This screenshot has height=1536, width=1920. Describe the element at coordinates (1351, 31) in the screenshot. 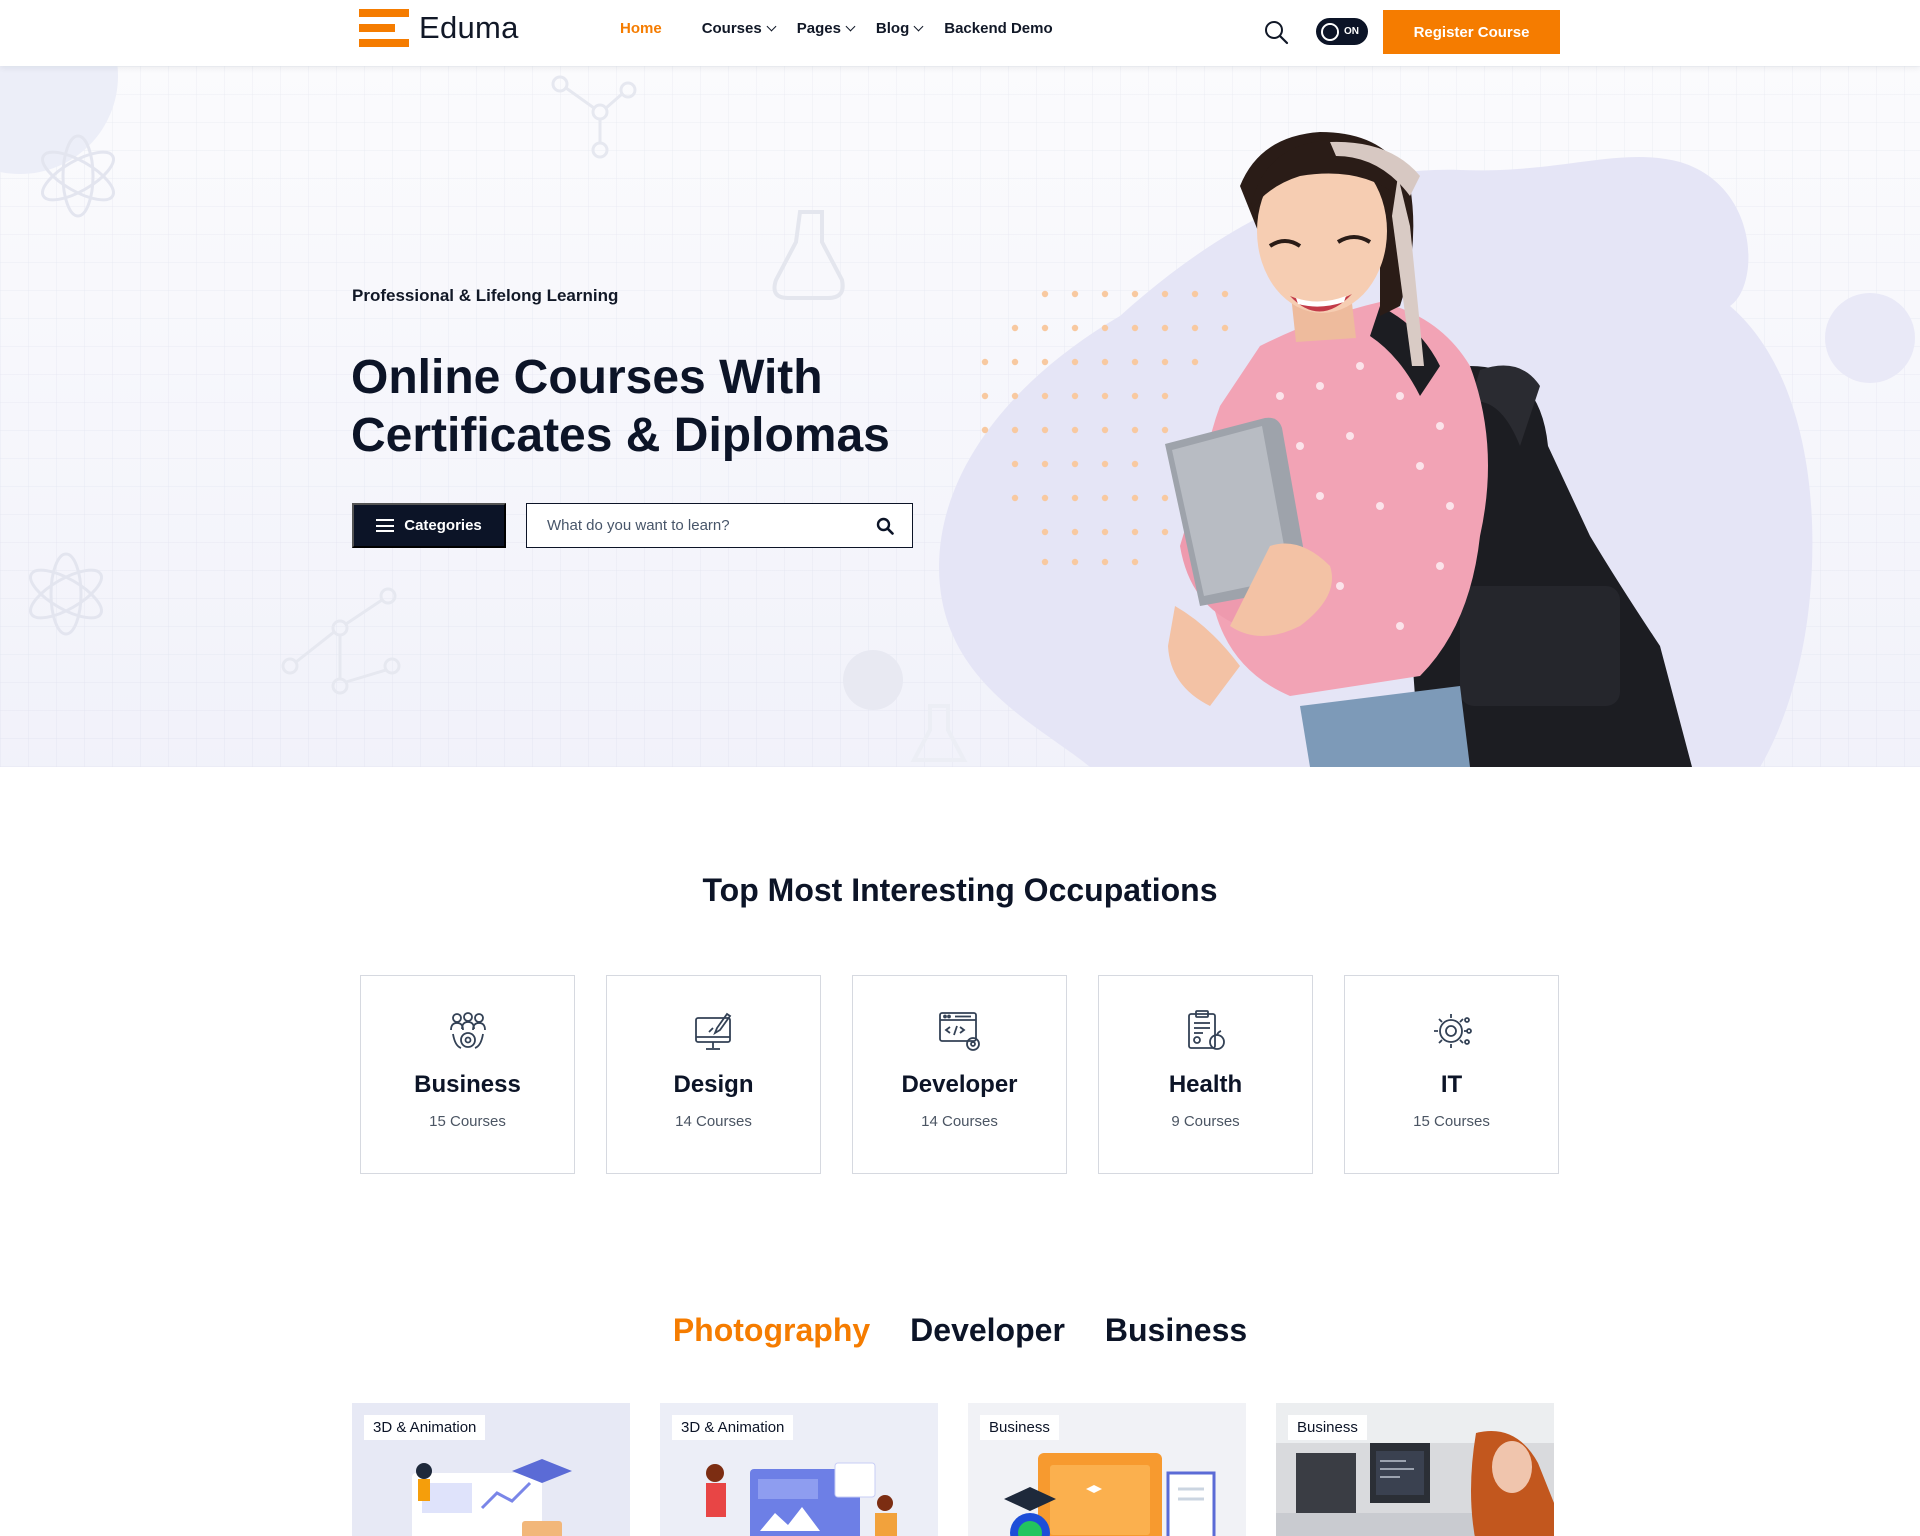

I see `toggle-label: ON` at that location.